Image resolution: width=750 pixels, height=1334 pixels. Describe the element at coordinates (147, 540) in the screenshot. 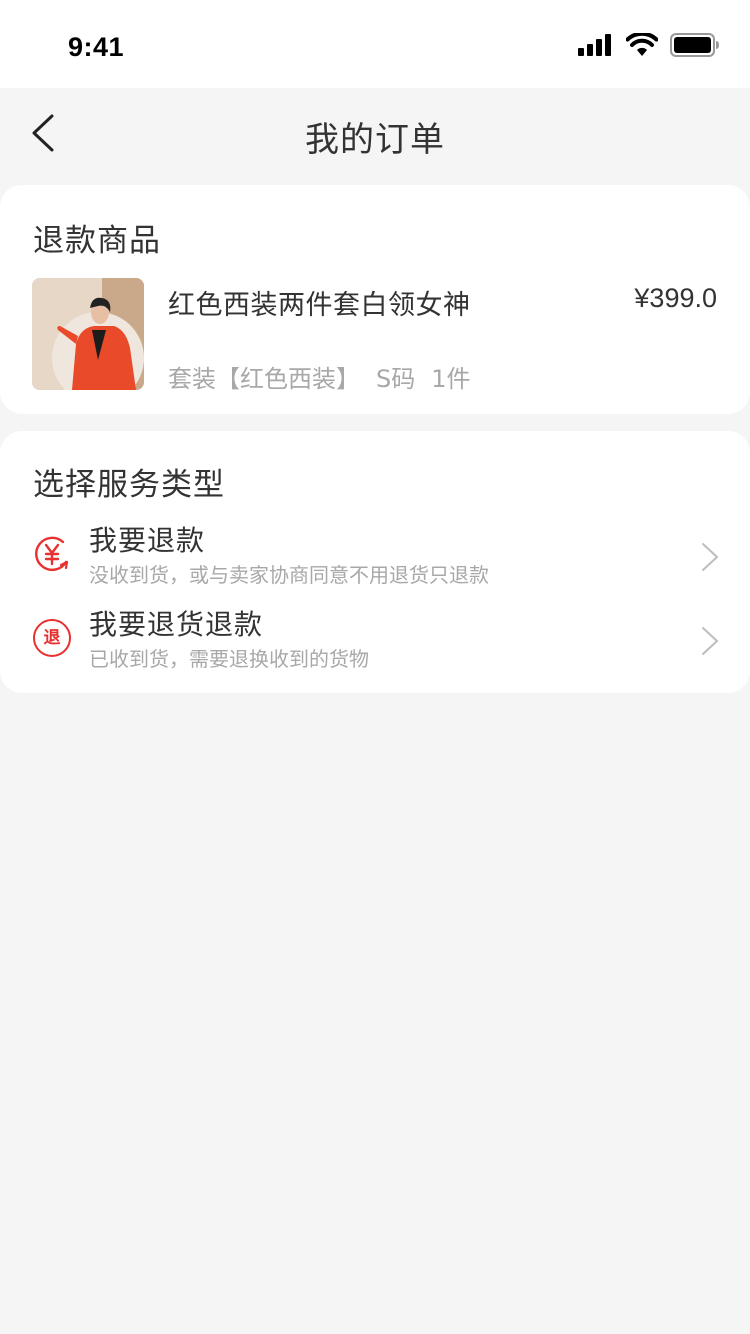

I see `refund-only-title: 我要退款` at that location.